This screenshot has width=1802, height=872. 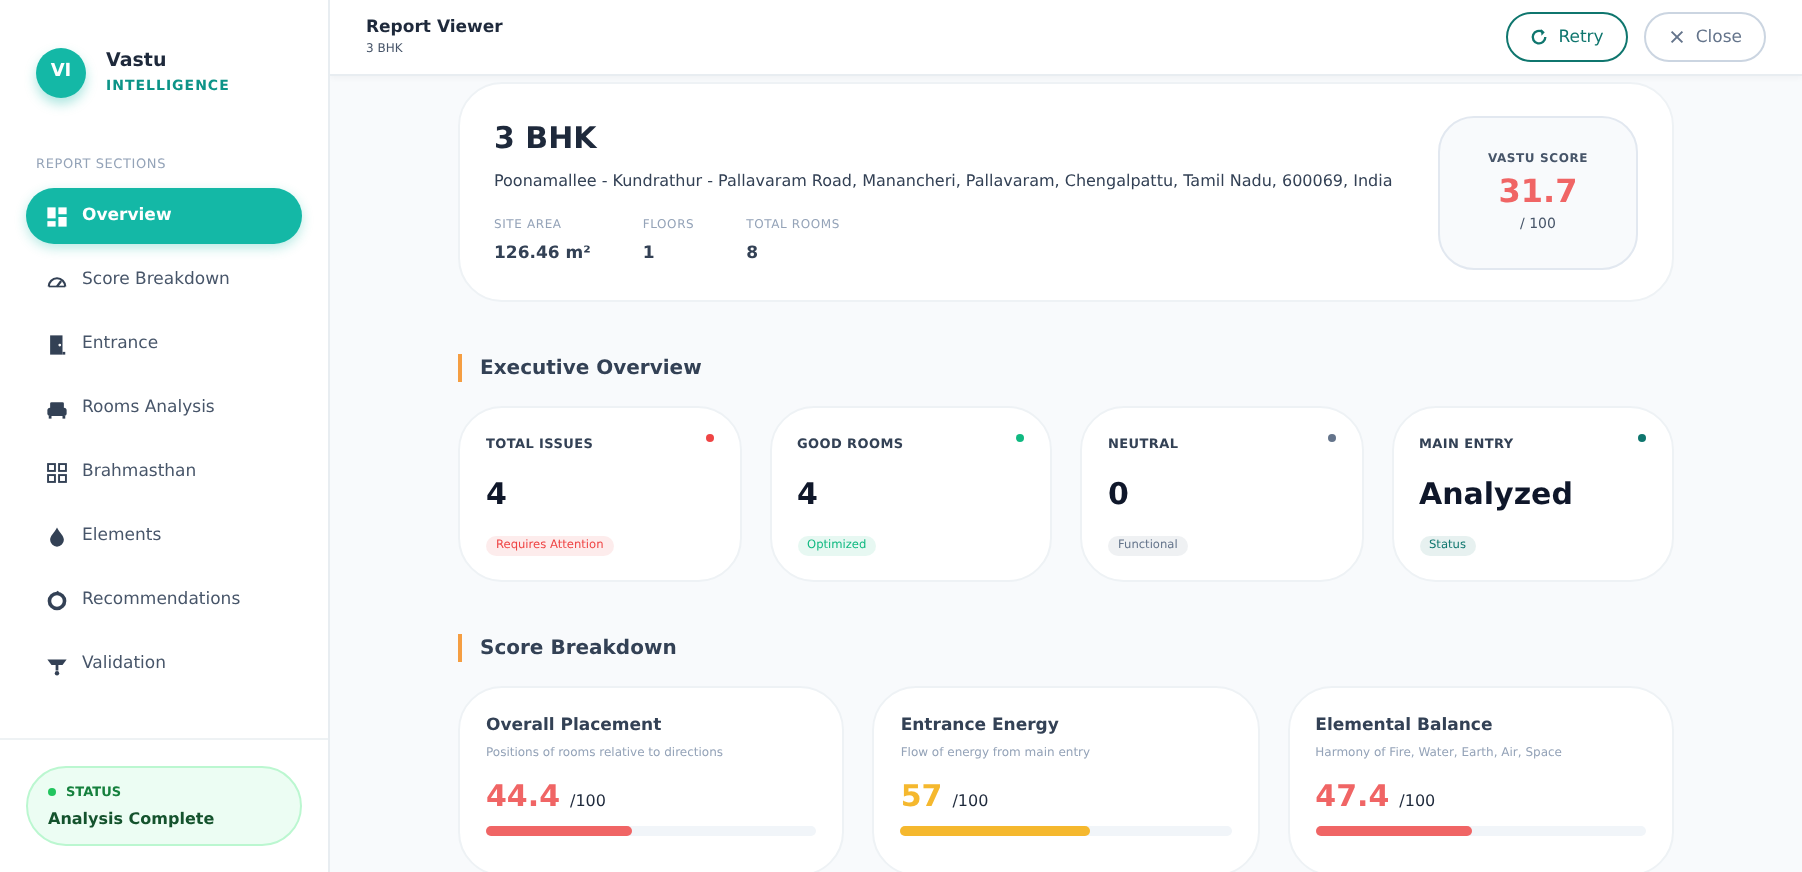 I want to click on brand-name: Vastu, so click(x=137, y=61).